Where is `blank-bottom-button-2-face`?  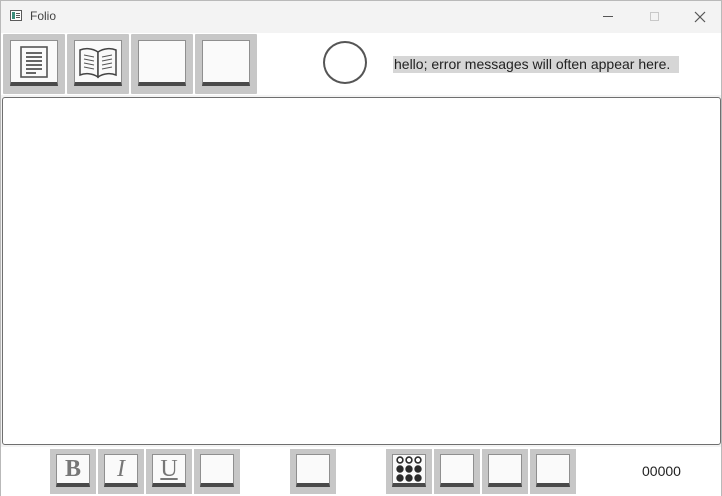 blank-bottom-button-2-face is located at coordinates (457, 470).